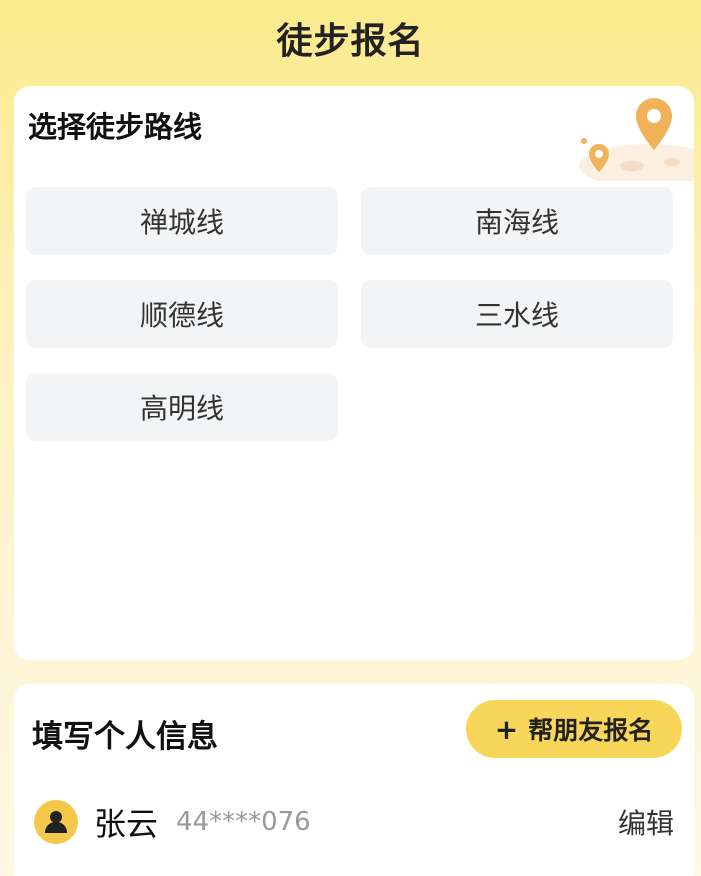 The image size is (701, 876). What do you see at coordinates (506, 729) in the screenshot?
I see `plus-icon: +` at bounding box center [506, 729].